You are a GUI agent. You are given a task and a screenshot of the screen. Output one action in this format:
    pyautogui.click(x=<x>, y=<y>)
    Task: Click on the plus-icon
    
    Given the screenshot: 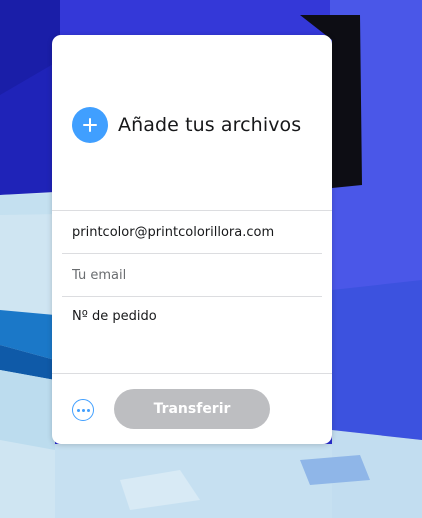 What is the action you would take?
    pyautogui.click(x=90, y=125)
    